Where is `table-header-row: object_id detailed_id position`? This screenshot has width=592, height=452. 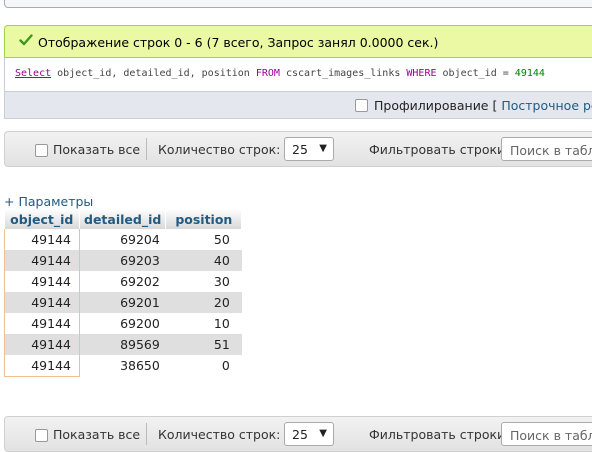
table-header-row: object_id detailed_id position is located at coordinates (123, 219).